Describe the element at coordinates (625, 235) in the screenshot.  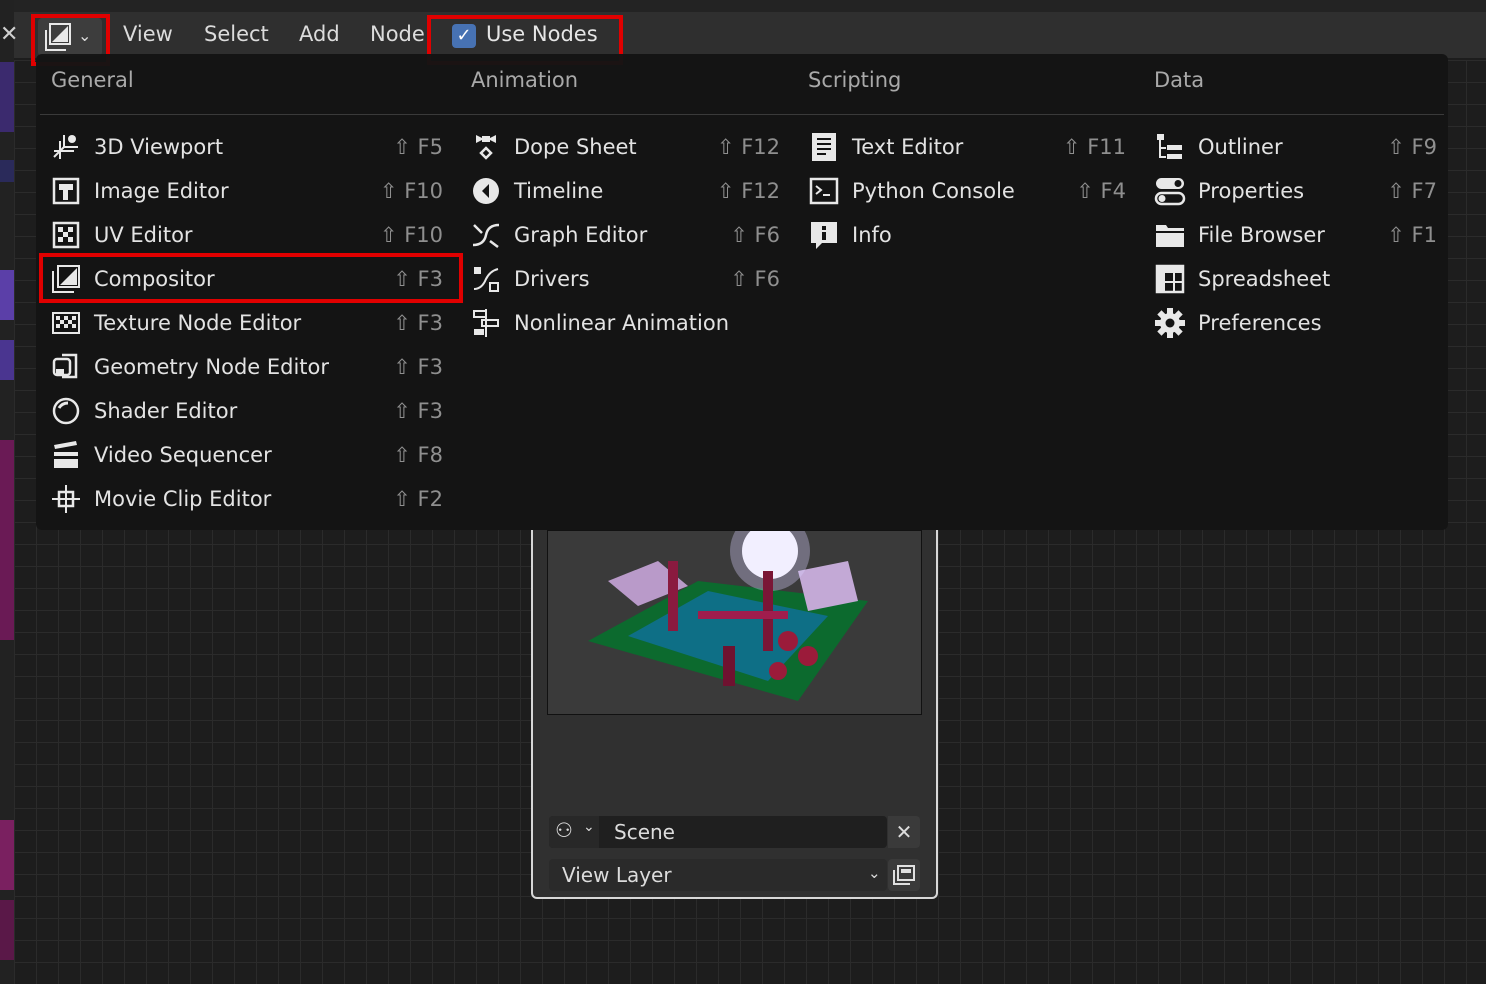
I see `menu-item-graph-editor: Graph Editor ⇧ F6` at that location.